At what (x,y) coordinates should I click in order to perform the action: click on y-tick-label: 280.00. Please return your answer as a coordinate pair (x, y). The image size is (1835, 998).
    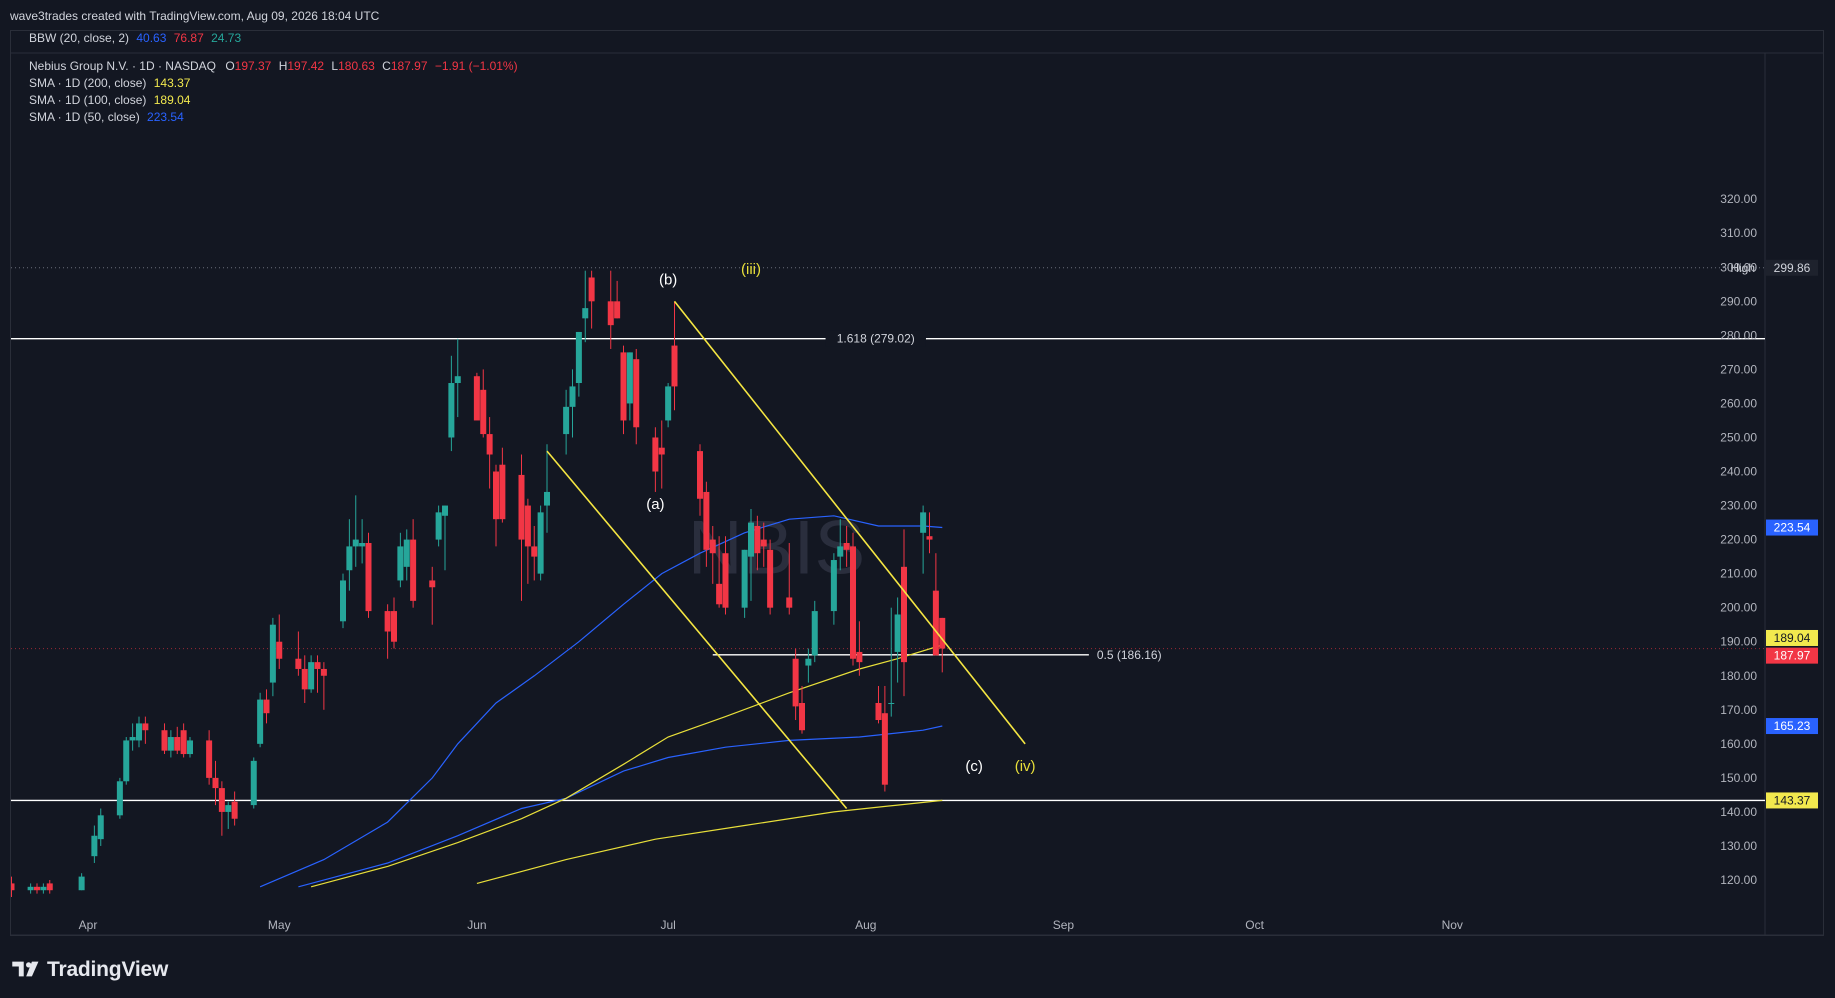
    Looking at the image, I should click on (1738, 335).